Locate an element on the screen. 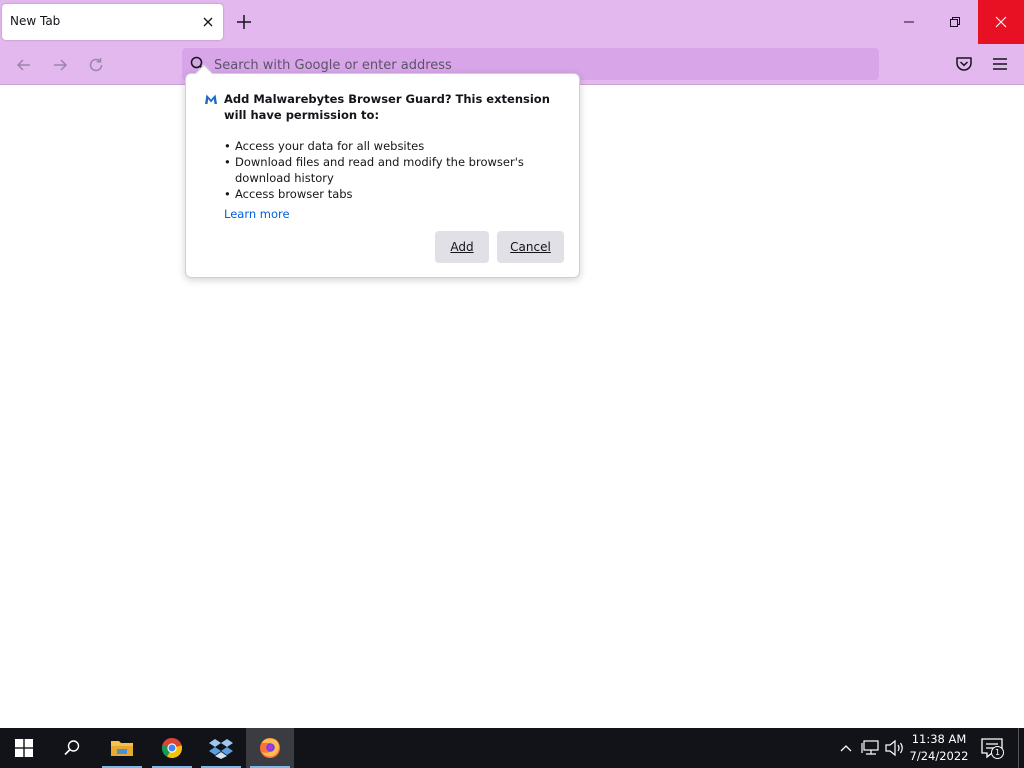 Image resolution: width=1024 pixels, height=768 pixels. minimize-icon is located at coordinates (909, 22).